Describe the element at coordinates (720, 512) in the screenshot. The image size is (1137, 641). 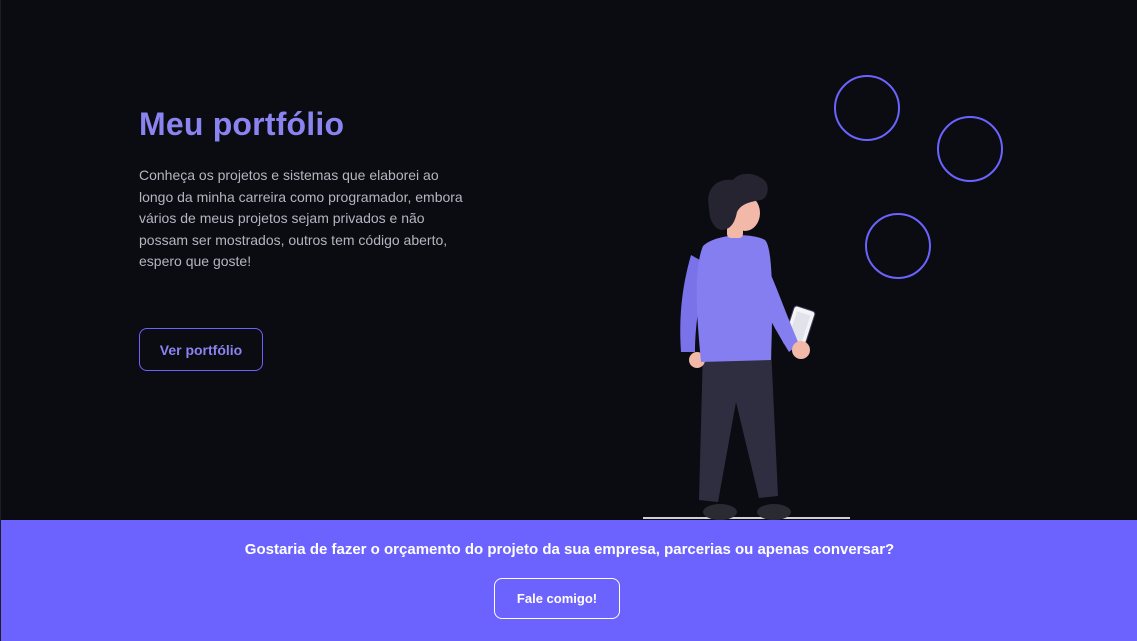
I see `shoe-left` at that location.